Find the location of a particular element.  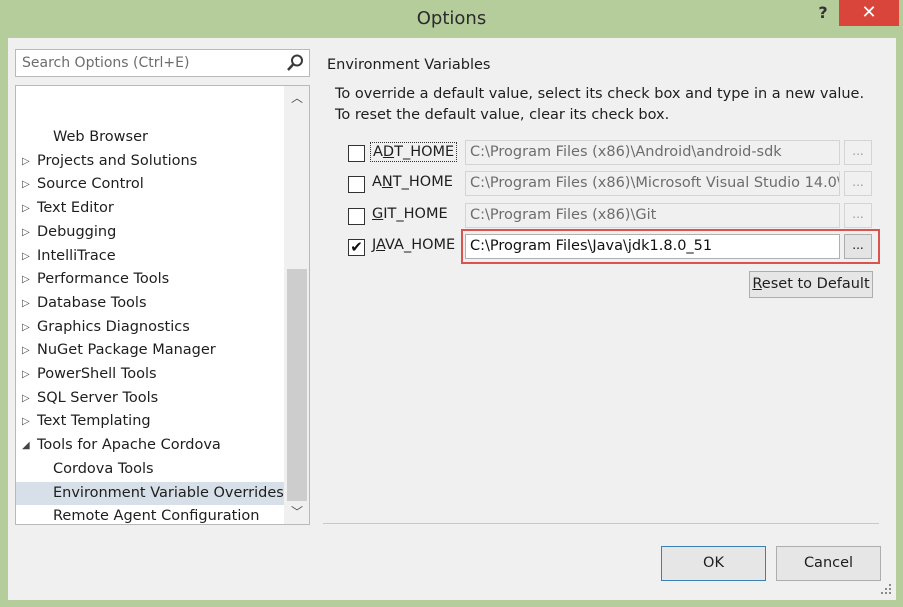

check-mark-icon: ✔ is located at coordinates (356, 246).